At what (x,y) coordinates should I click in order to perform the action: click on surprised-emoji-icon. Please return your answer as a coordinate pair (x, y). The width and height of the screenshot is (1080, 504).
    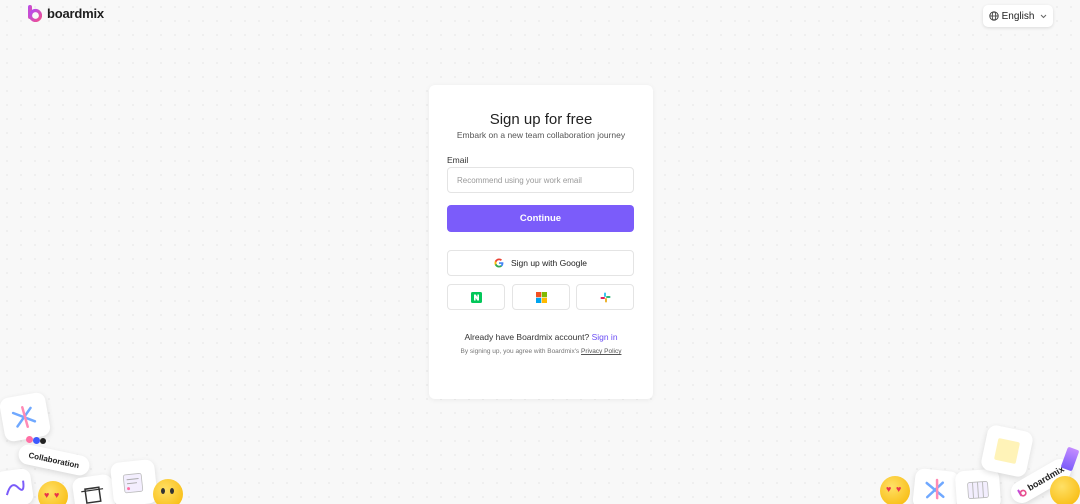
    Looking at the image, I should click on (168, 491).